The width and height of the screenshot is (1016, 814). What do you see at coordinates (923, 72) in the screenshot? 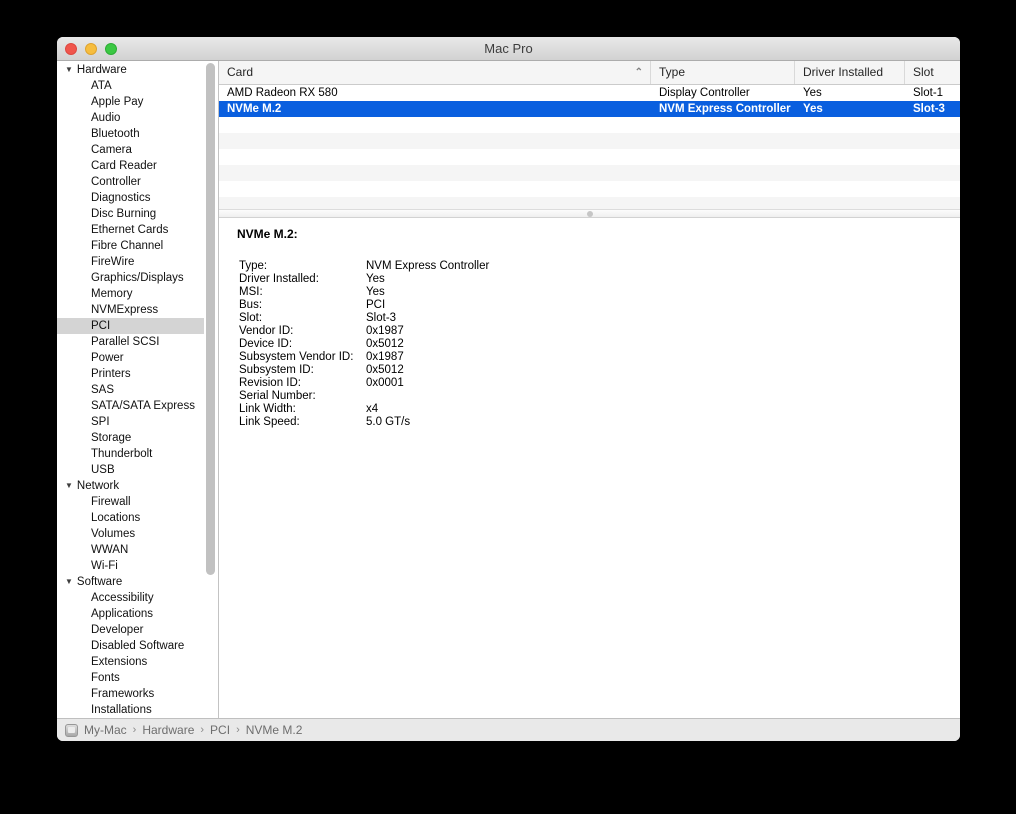
I see `column-header-slot-label: Slot` at bounding box center [923, 72].